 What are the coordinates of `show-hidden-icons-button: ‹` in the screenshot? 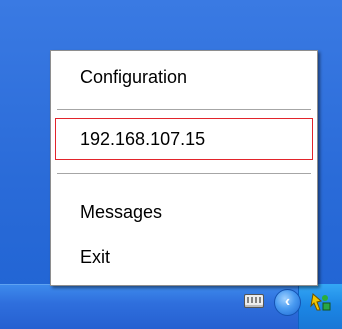 It's located at (287, 302).